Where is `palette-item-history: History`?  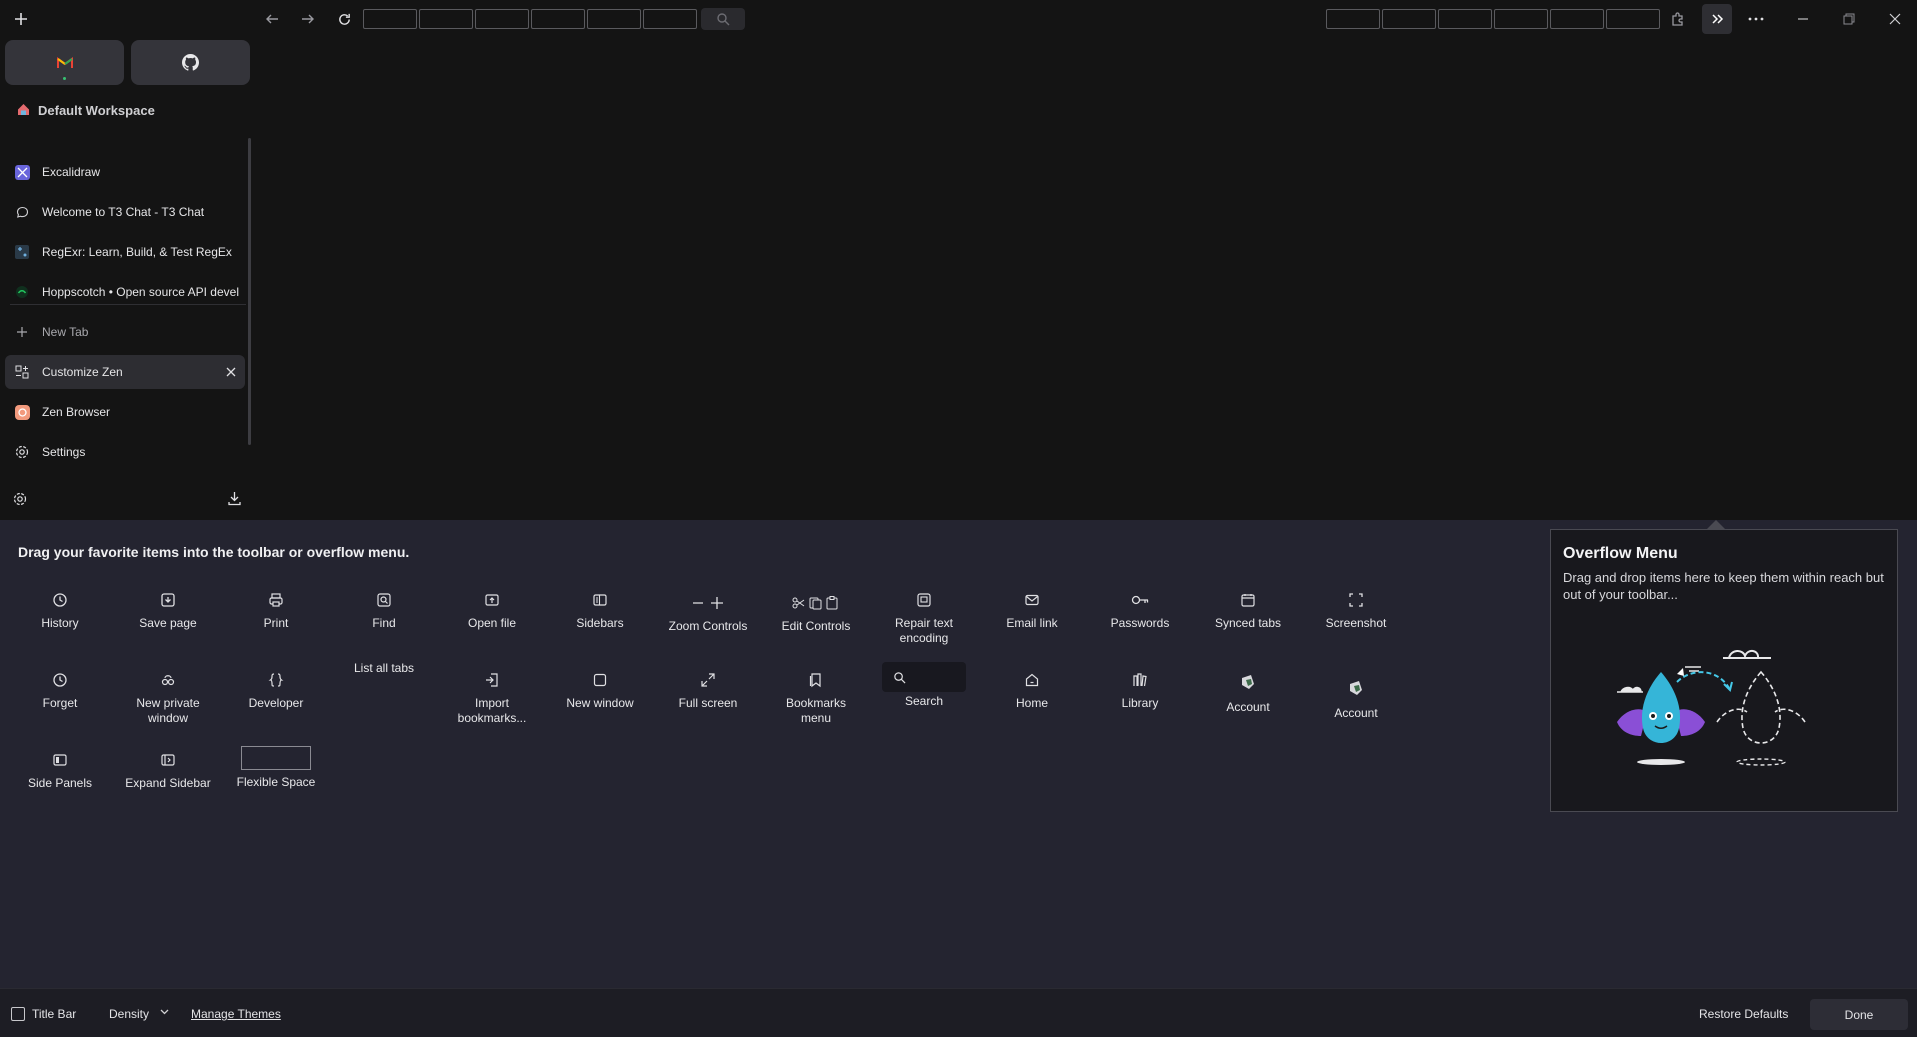 palette-item-history: History is located at coordinates (60, 610).